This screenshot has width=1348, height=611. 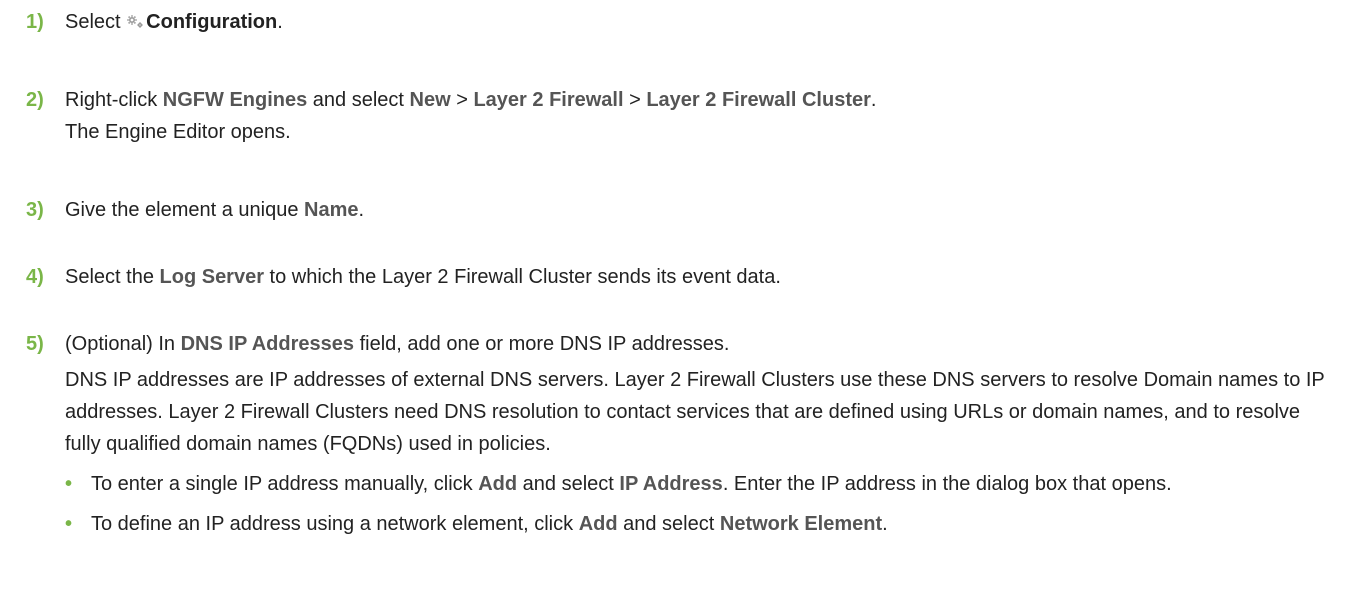 I want to click on ui-term-dns-ip-addresses: DNS IP Addresses, so click(x=267, y=344).